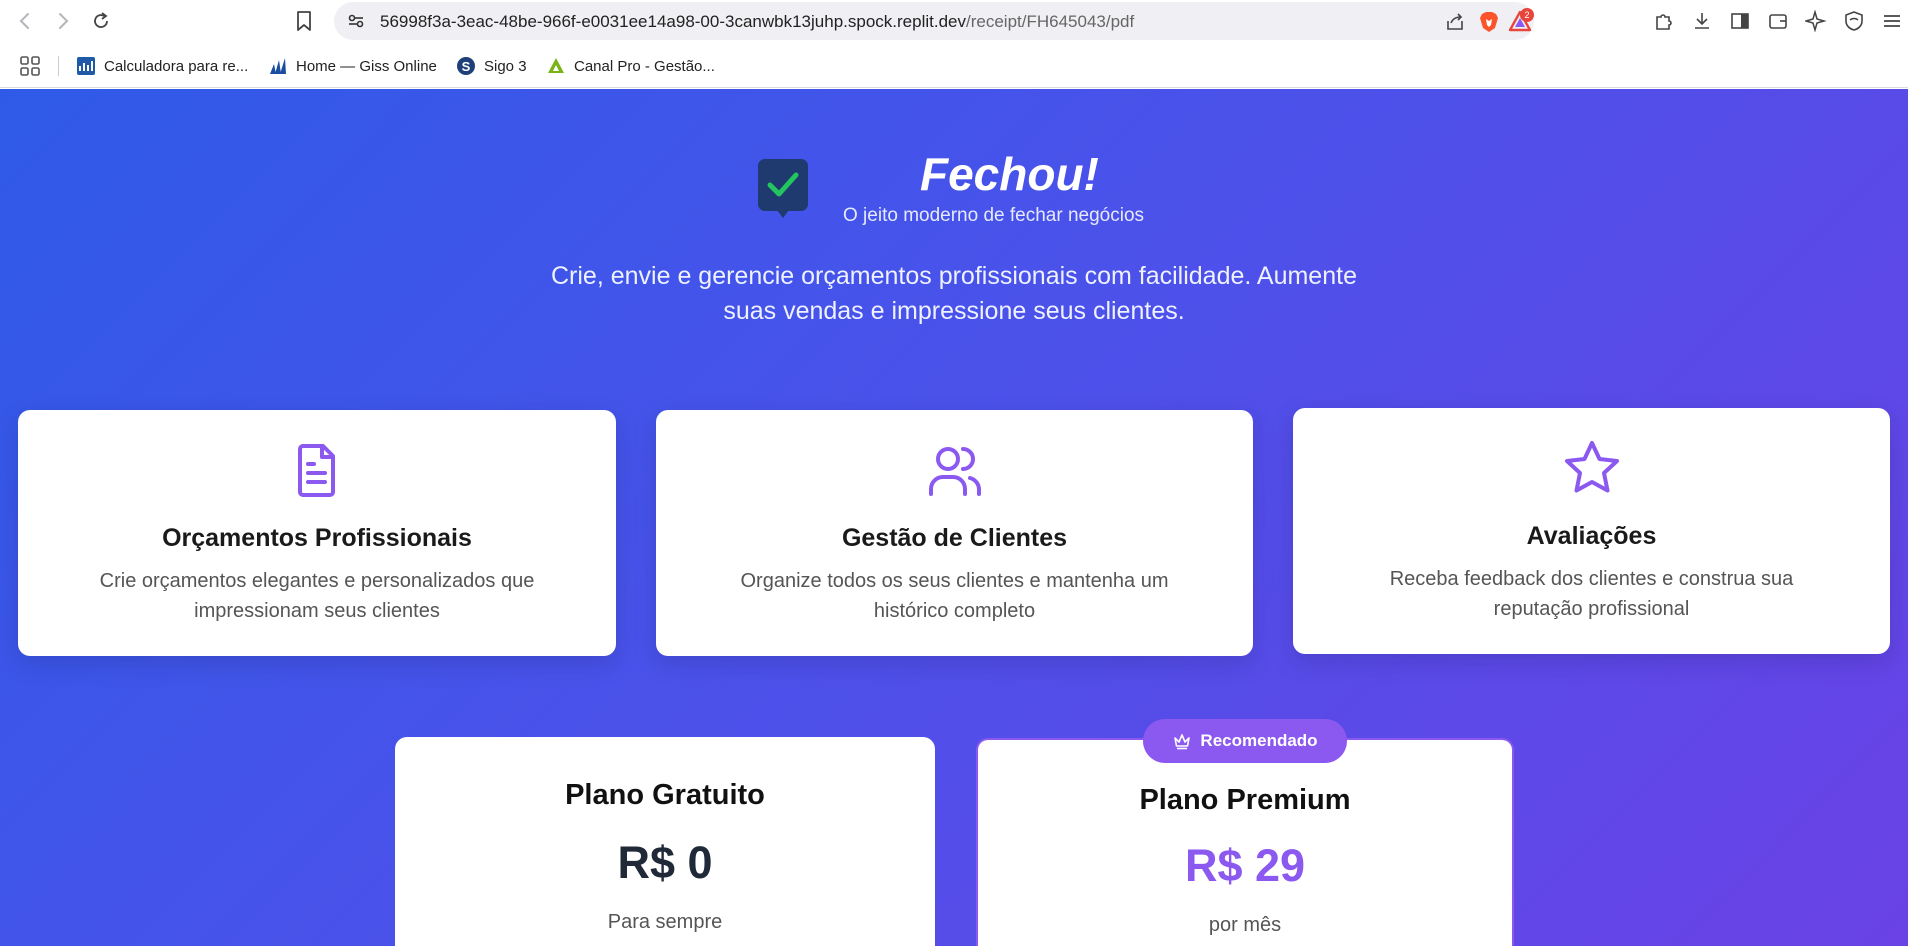  I want to click on sidebar-icon, so click(1740, 21).